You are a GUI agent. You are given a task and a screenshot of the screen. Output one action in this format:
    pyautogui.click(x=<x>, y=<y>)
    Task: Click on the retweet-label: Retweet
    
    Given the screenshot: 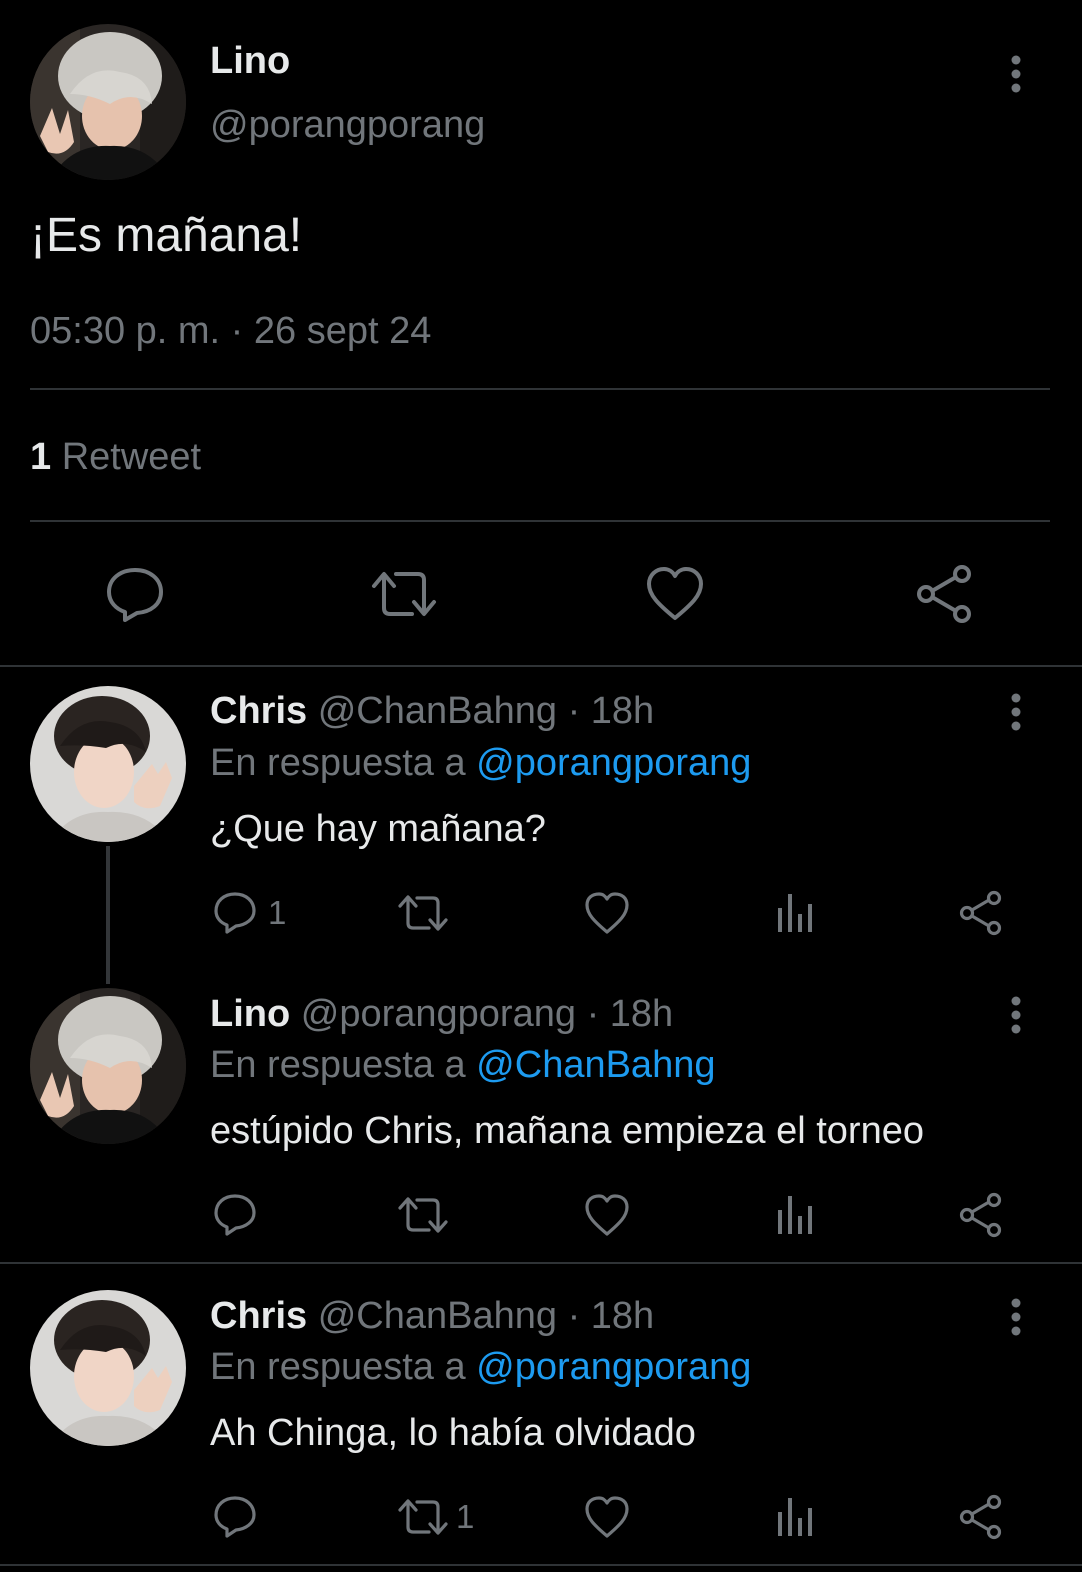 What is the action you would take?
    pyautogui.click(x=131, y=457)
    